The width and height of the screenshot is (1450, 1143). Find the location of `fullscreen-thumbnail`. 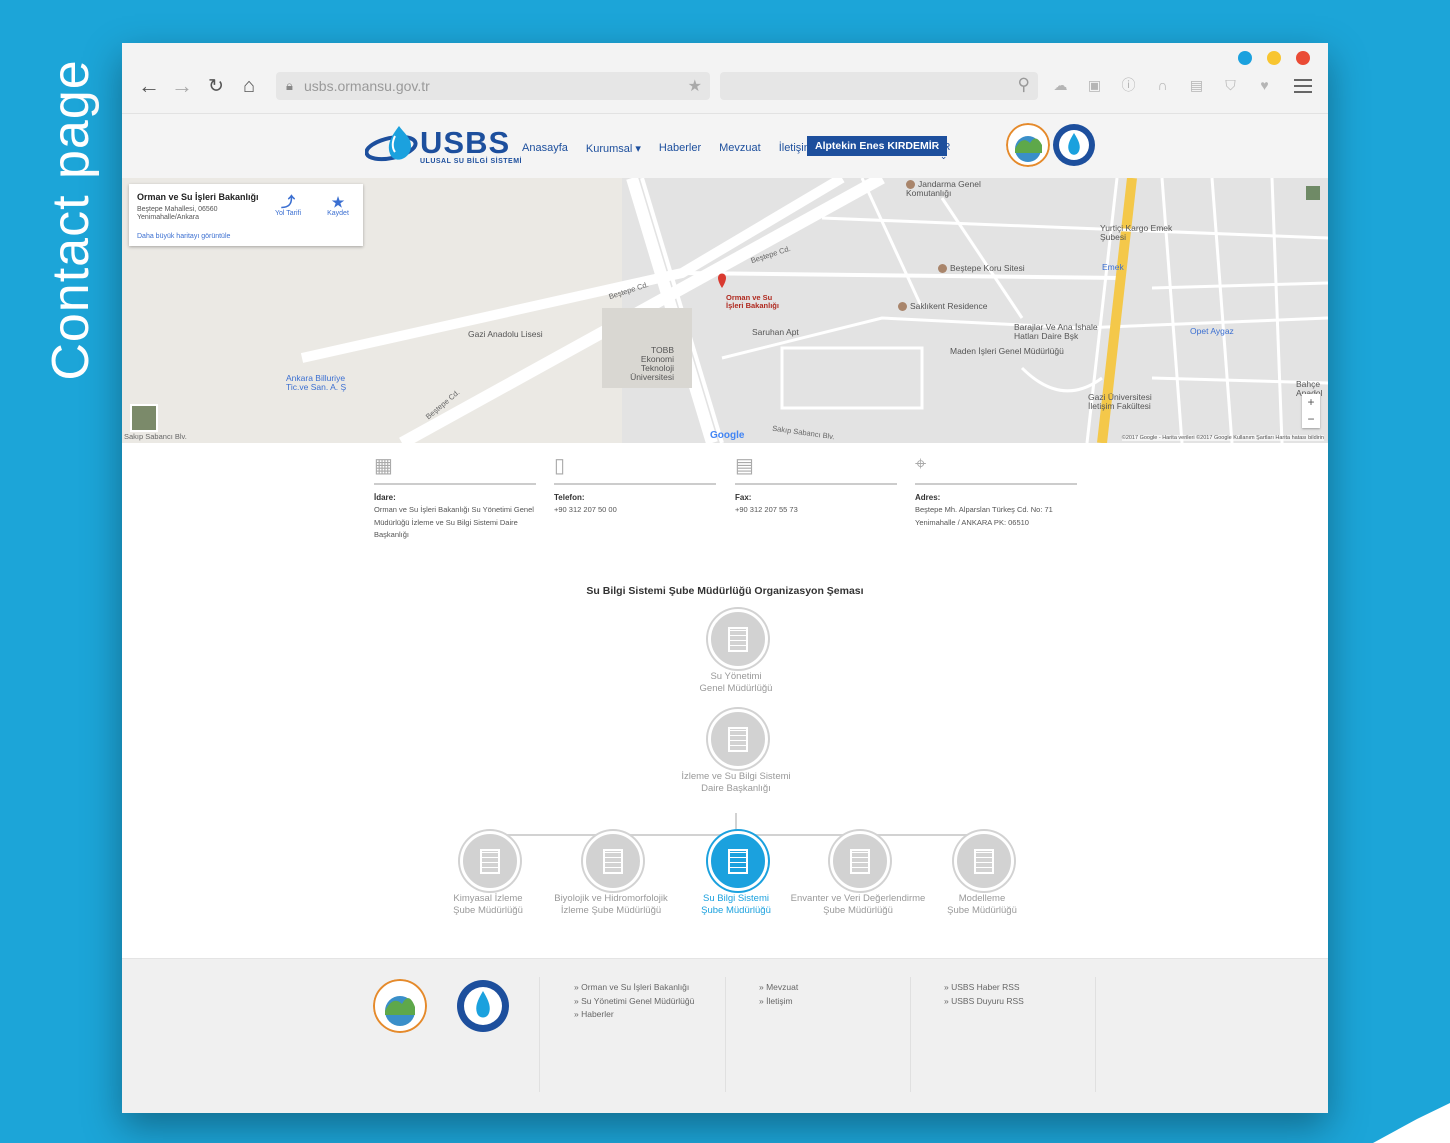

fullscreen-thumbnail is located at coordinates (1313, 193).